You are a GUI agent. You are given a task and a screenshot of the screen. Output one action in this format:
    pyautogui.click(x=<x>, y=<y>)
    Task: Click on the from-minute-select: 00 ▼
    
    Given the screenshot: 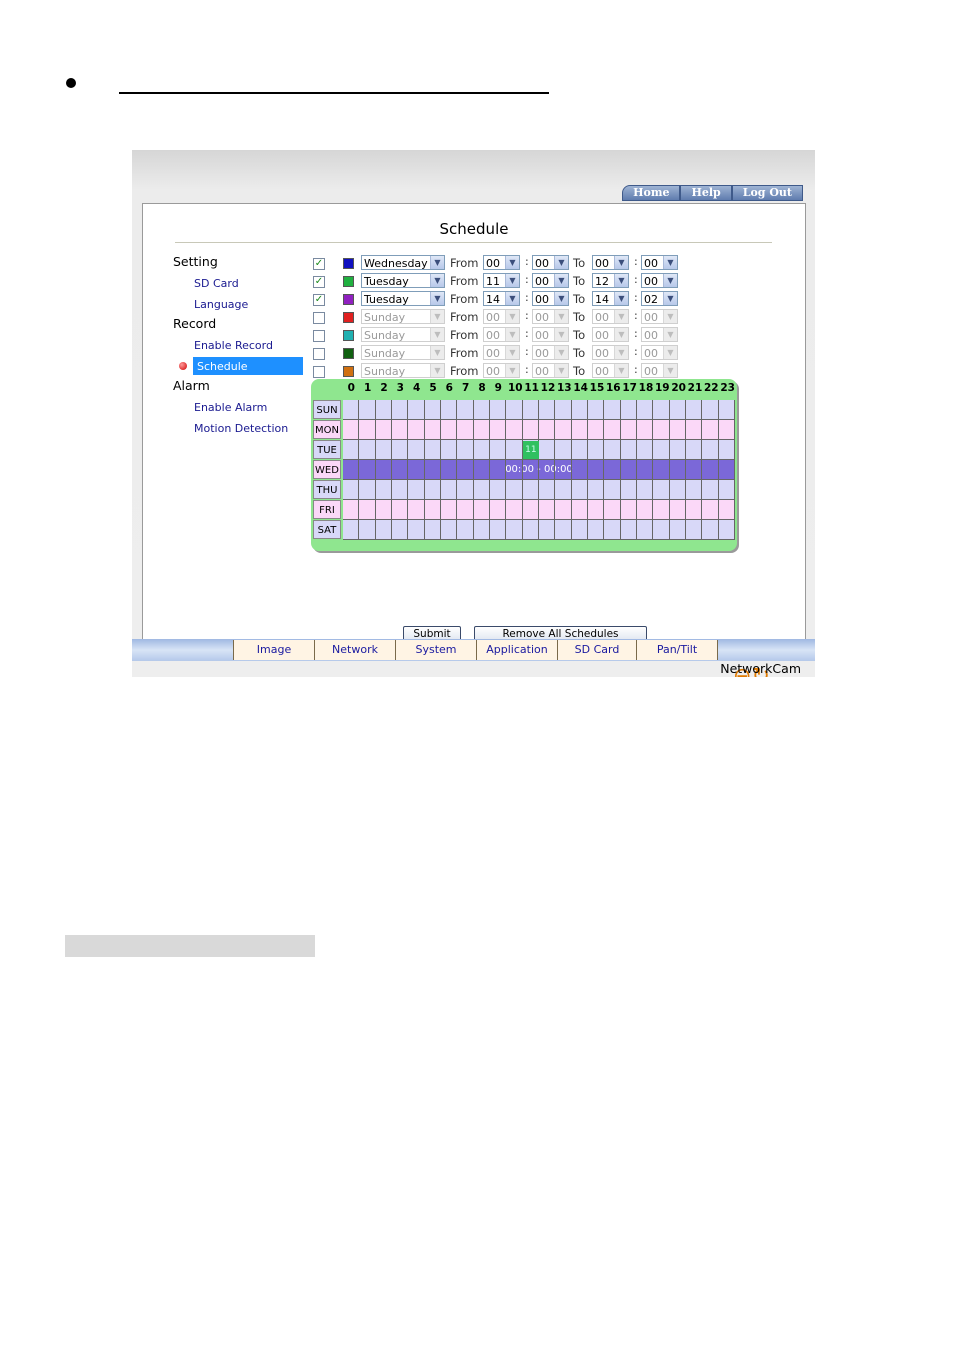 What is the action you would take?
    pyautogui.click(x=550, y=298)
    